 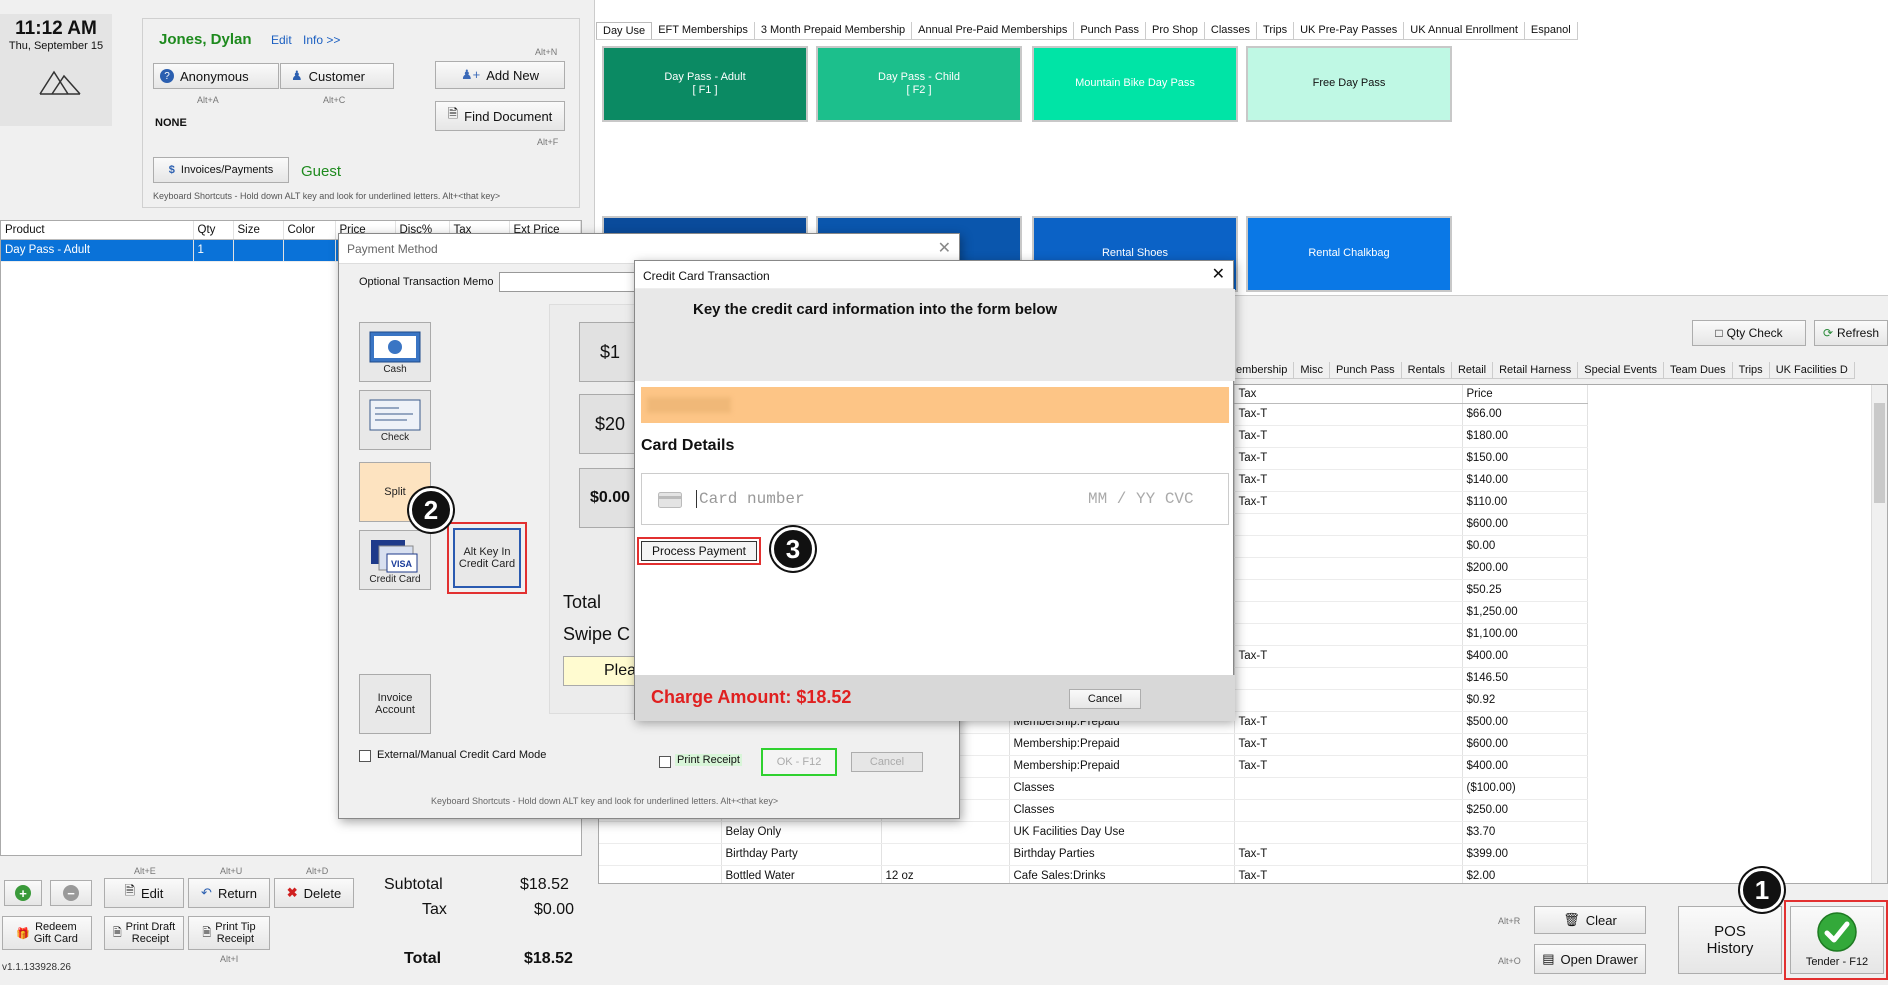 What do you see at coordinates (1349, 30) in the screenshot?
I see `category-tab: UK Pre-Pay Passes` at bounding box center [1349, 30].